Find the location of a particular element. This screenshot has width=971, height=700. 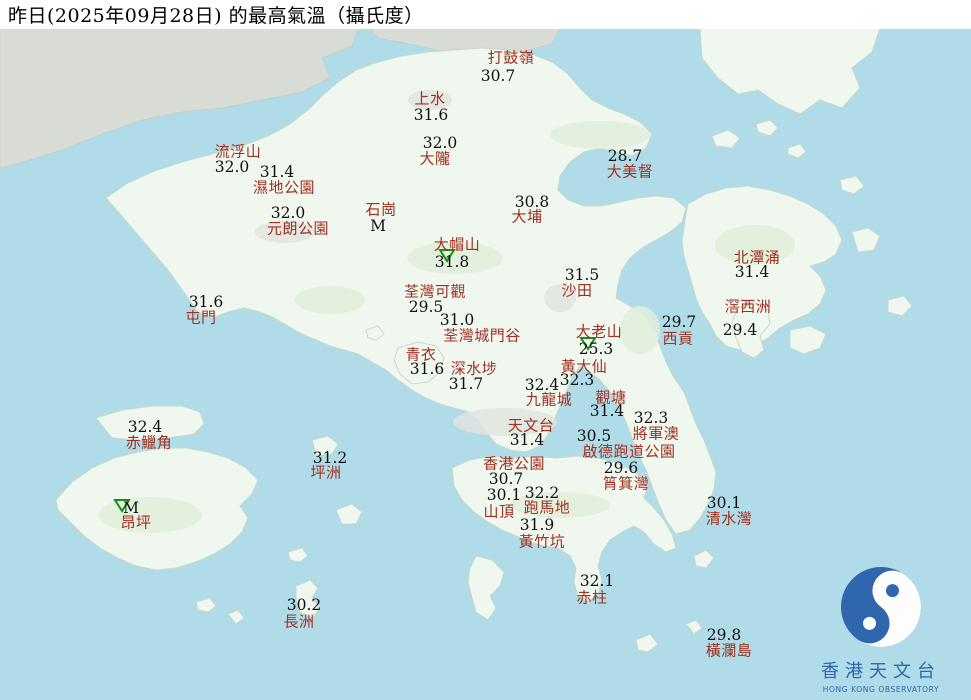

station-name: 上水 is located at coordinates (430, 98).